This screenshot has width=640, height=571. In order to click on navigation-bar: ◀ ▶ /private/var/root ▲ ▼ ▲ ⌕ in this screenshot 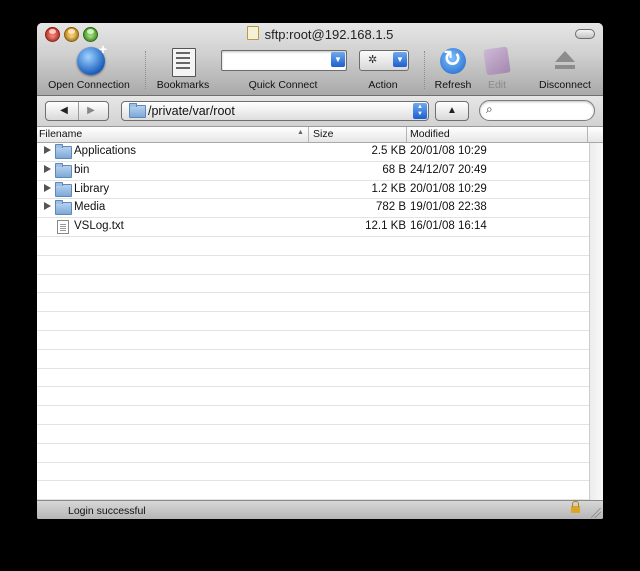, I will do `click(320, 111)`.